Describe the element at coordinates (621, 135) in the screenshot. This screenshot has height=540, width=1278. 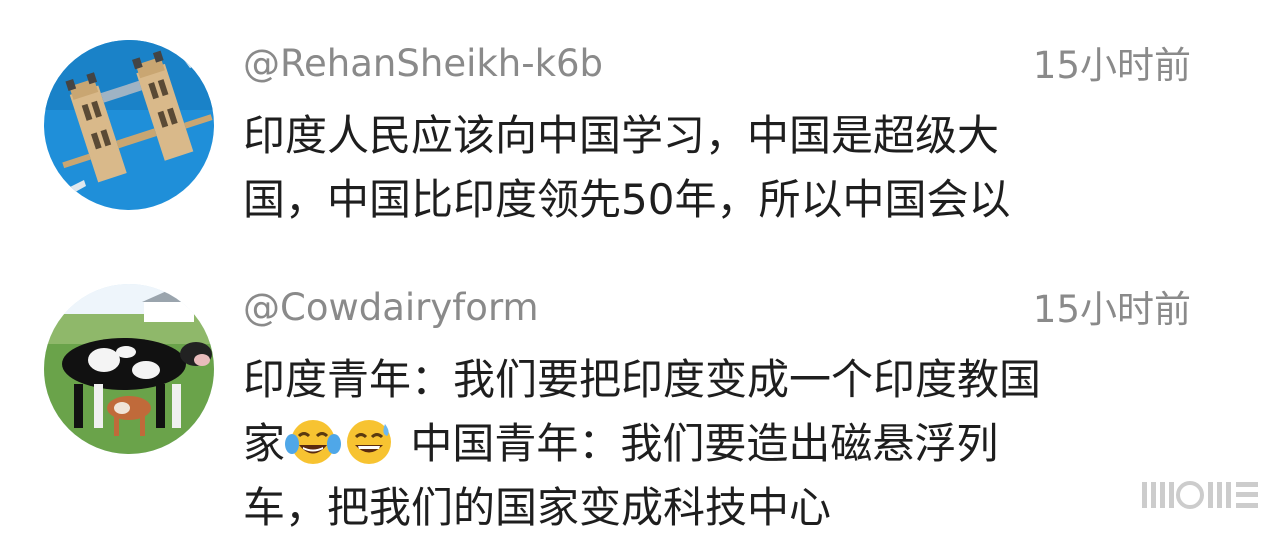
I see `comment-line: 印度人民应该向中国学习，中国是超级大` at that location.